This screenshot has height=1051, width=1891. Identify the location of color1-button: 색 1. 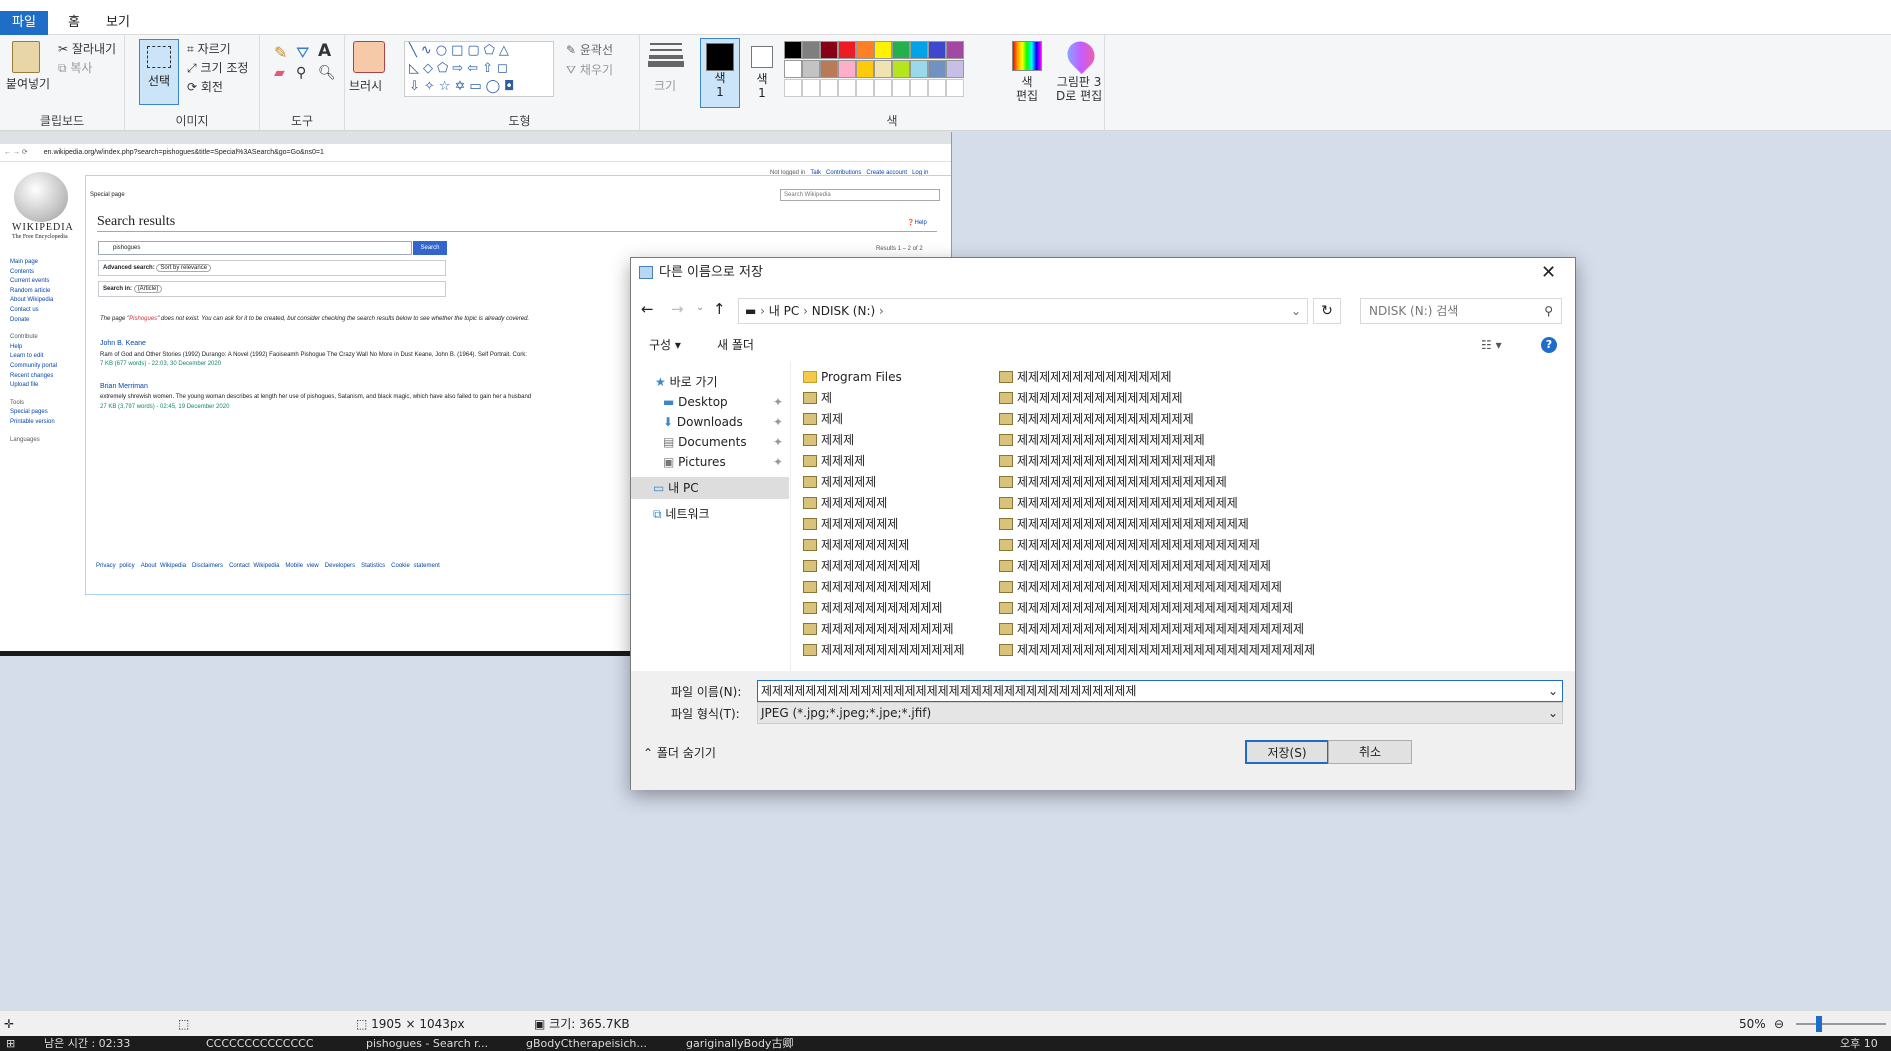
(720, 73).